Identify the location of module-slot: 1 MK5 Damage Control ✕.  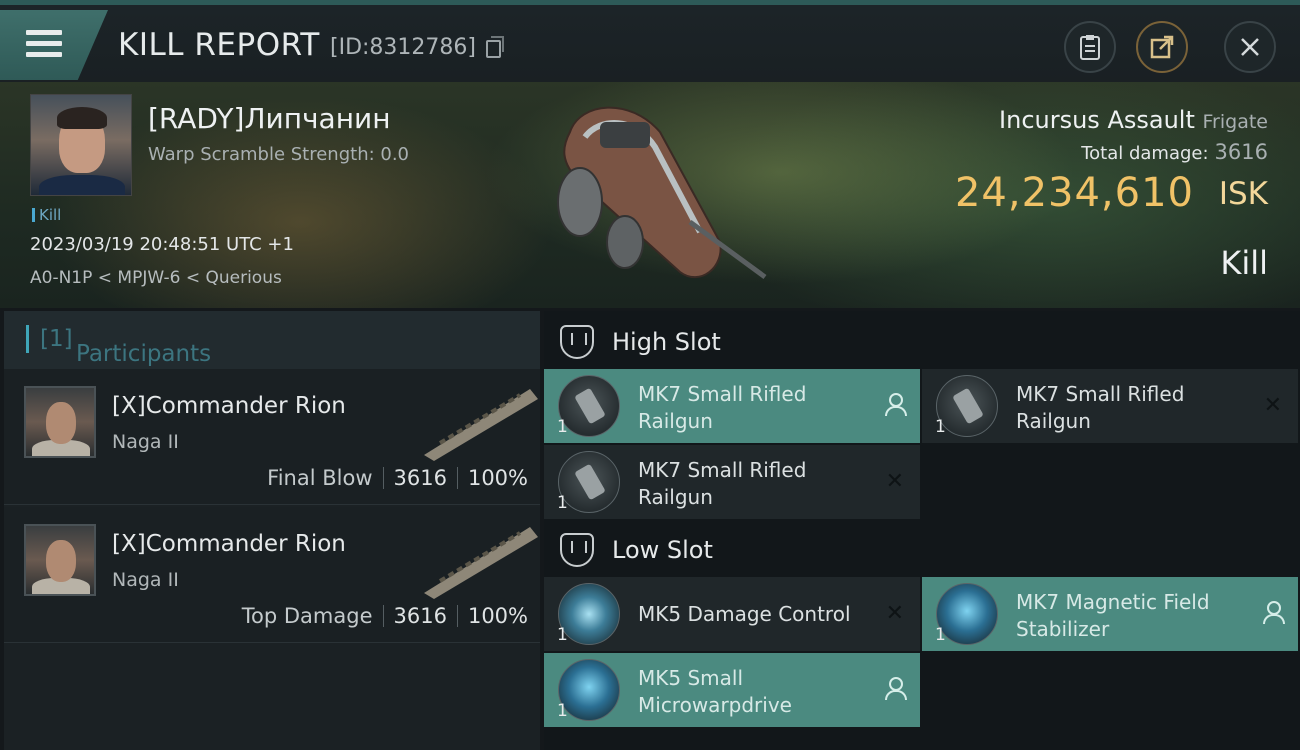
(732, 614).